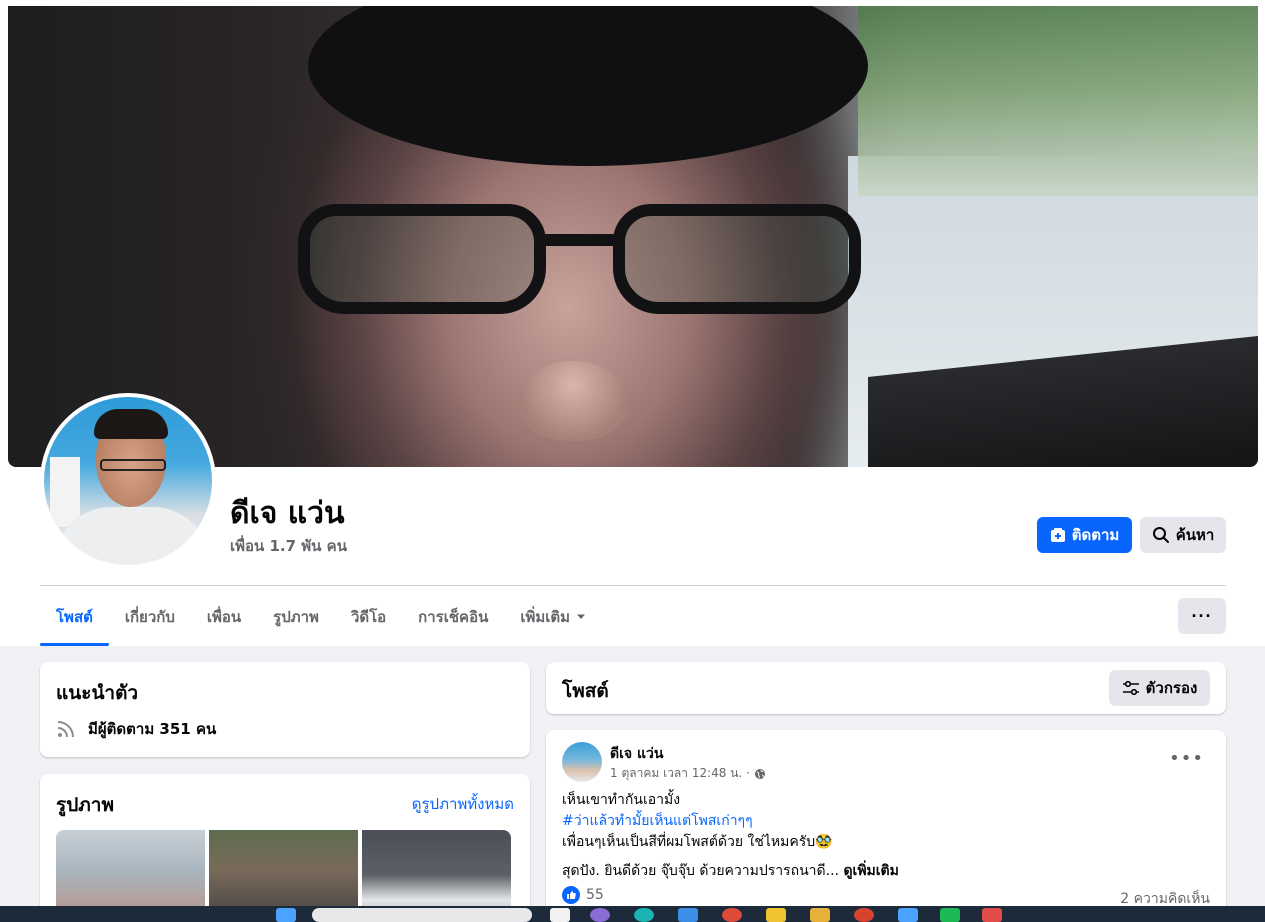  What do you see at coordinates (1130, 688) in the screenshot?
I see `filter-sliders-icon` at bounding box center [1130, 688].